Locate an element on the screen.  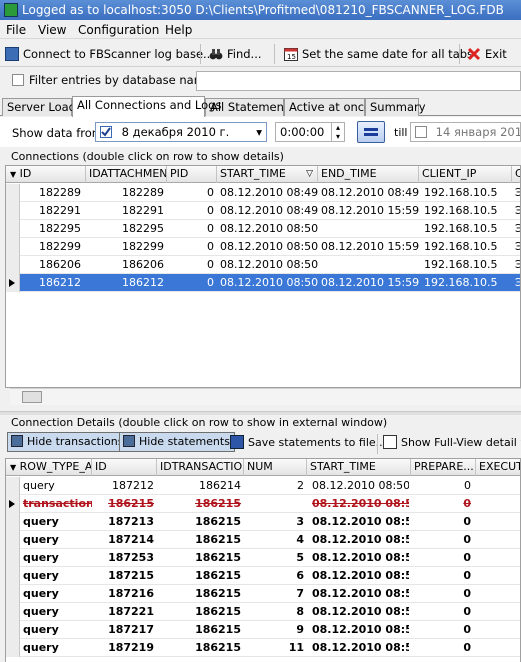
column-header-client-ip: CLIENT_IP is located at coordinates (465, 174).